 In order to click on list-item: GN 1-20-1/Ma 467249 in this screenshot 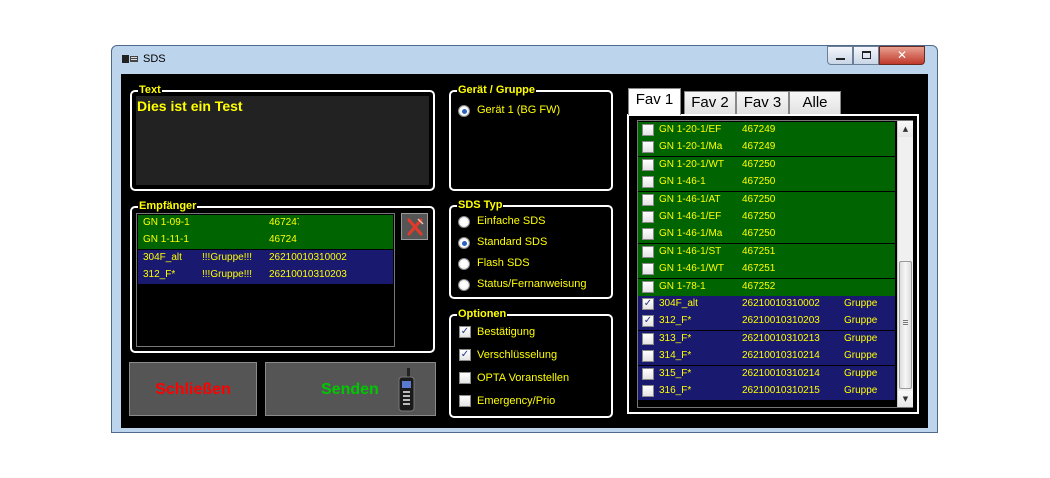, I will do `click(766, 148)`.